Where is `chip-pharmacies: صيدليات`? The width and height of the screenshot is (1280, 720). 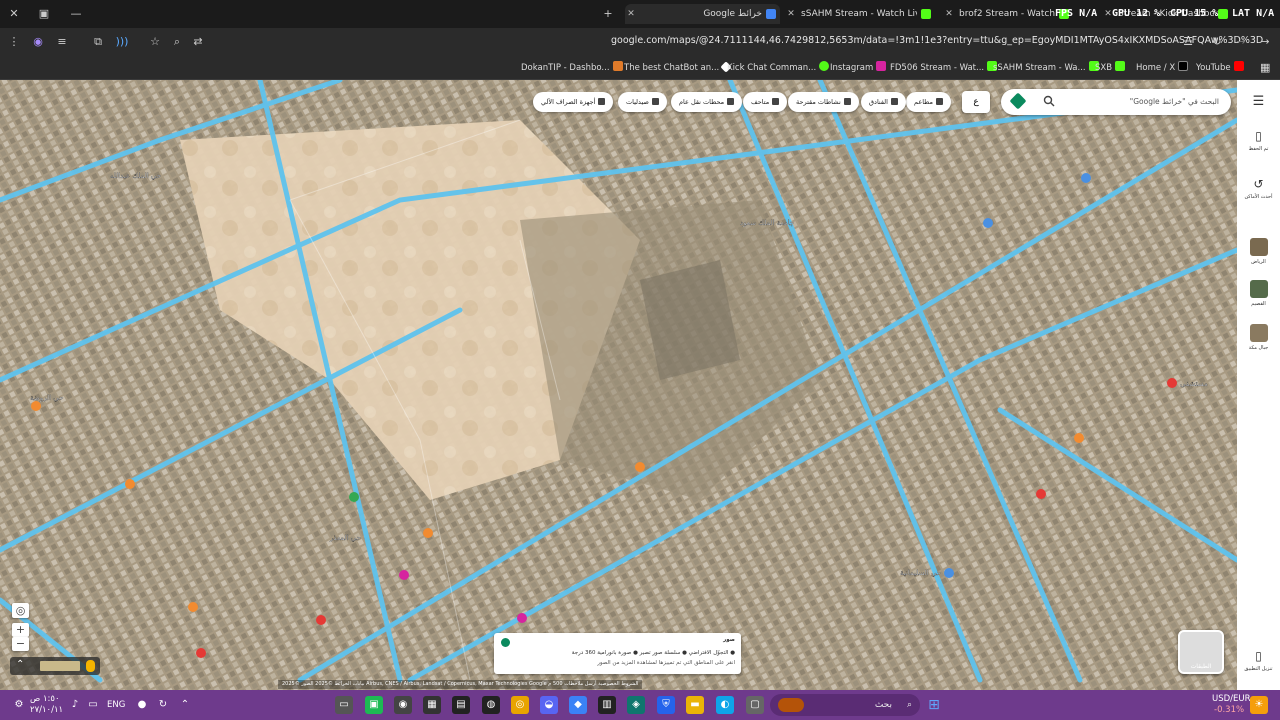
chip-pharmacies: صيدليات is located at coordinates (642, 102).